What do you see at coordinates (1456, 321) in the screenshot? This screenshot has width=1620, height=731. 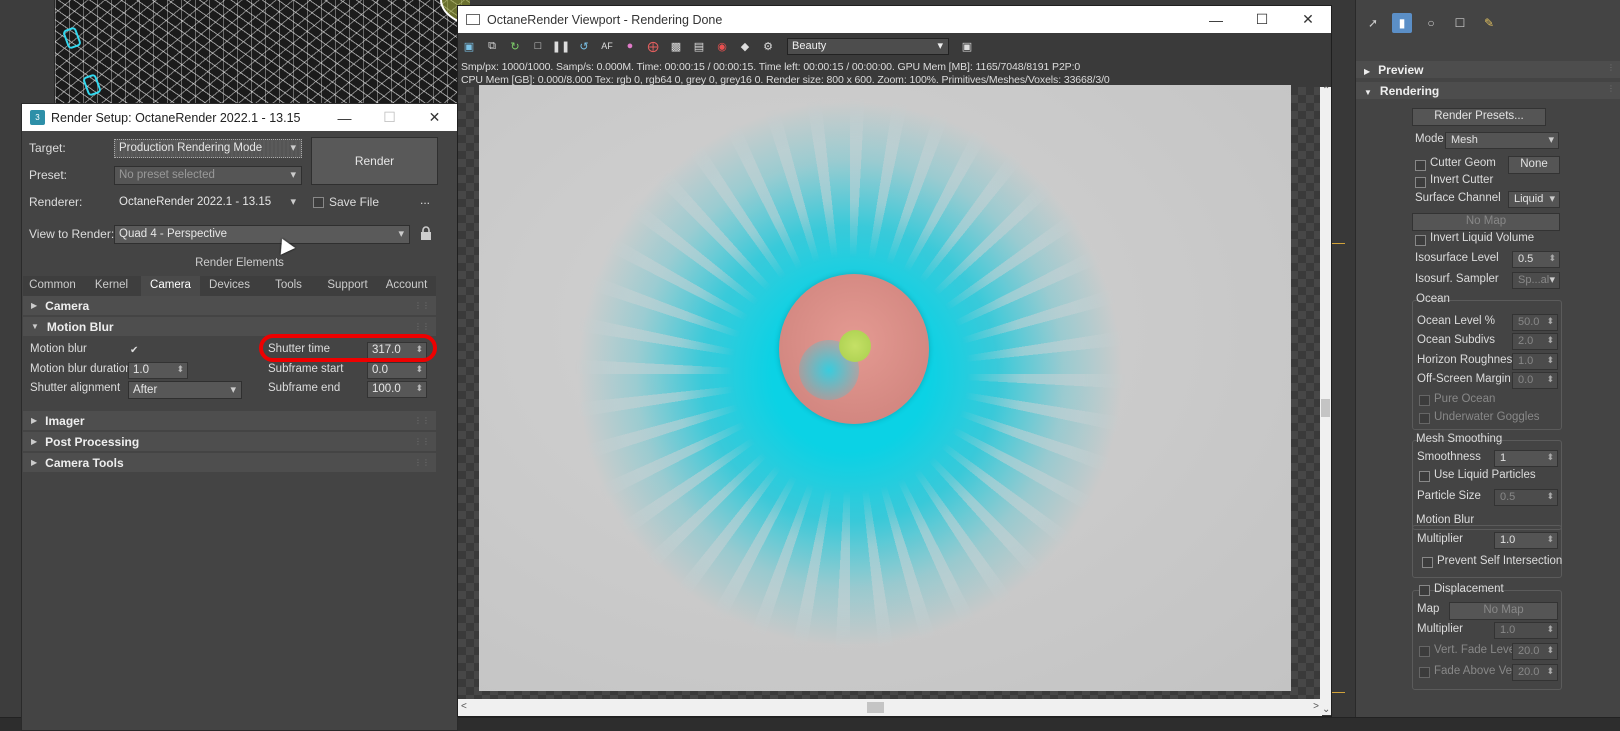 I see `ocean-level-label: Ocean Level %` at bounding box center [1456, 321].